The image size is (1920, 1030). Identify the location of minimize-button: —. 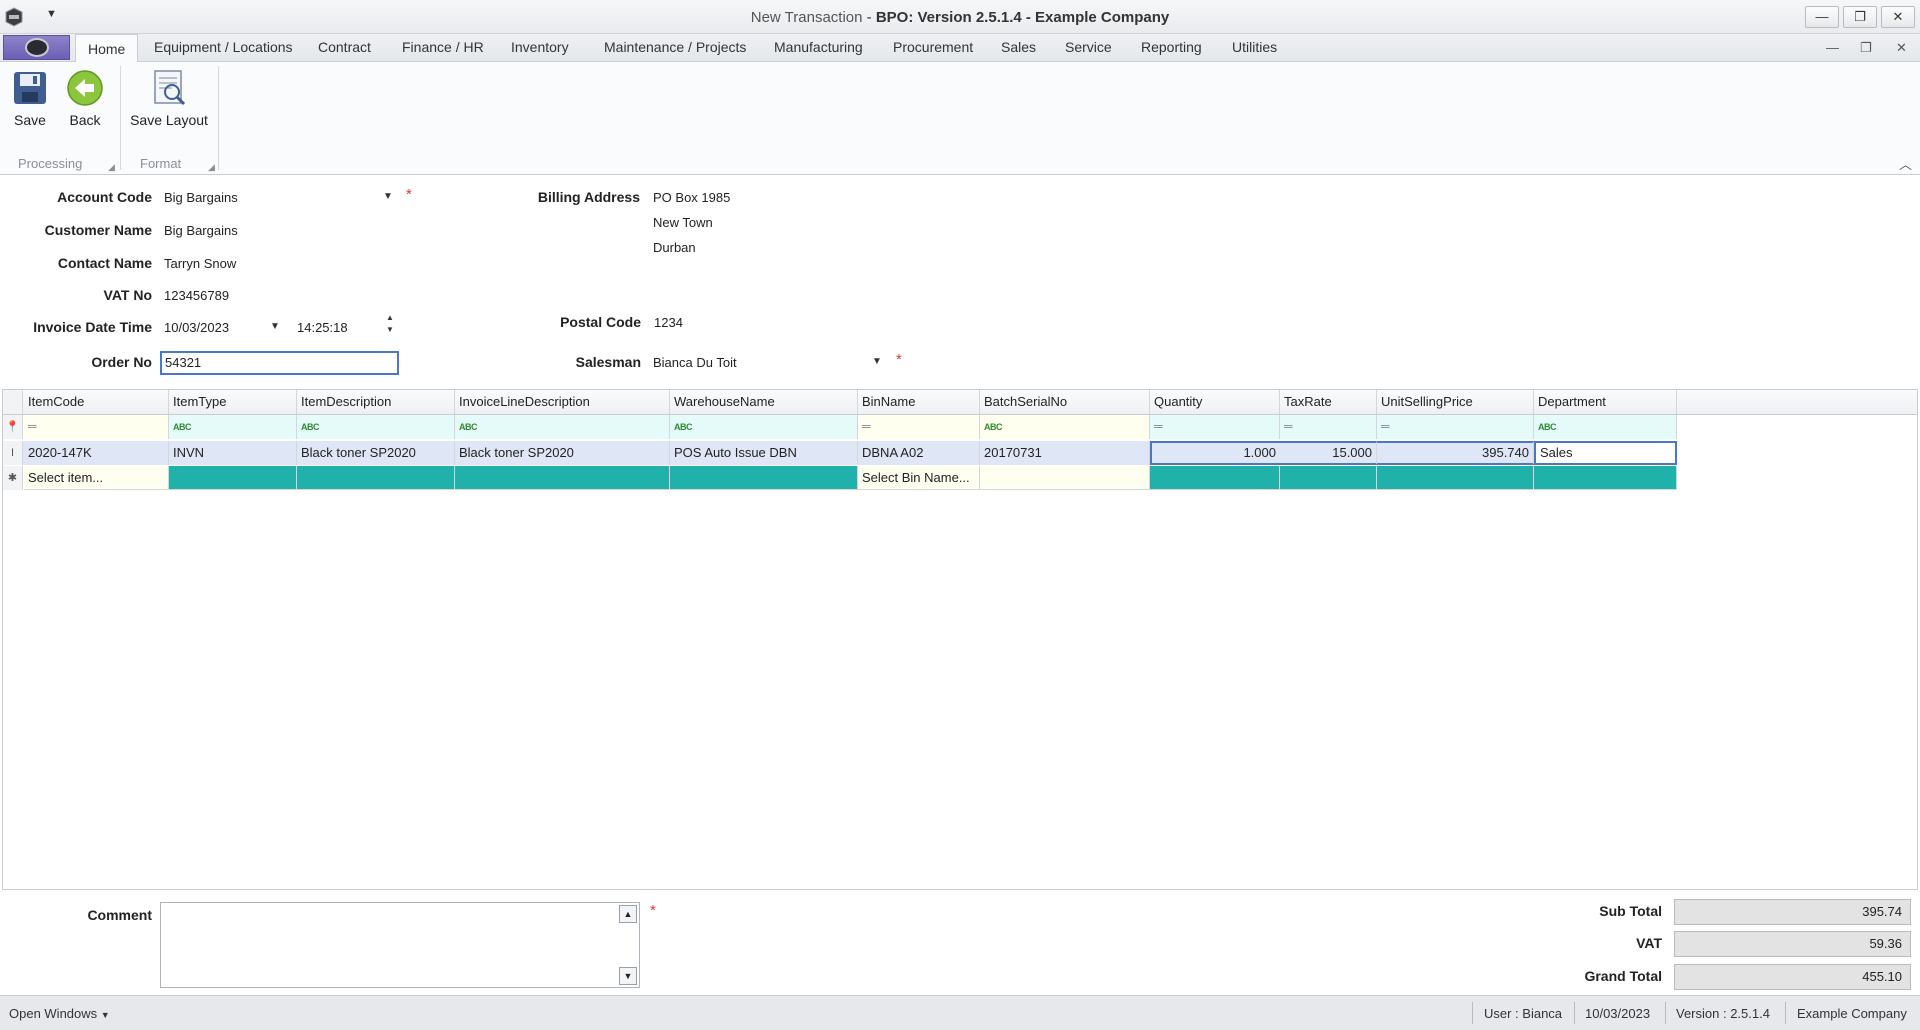
(1822, 17).